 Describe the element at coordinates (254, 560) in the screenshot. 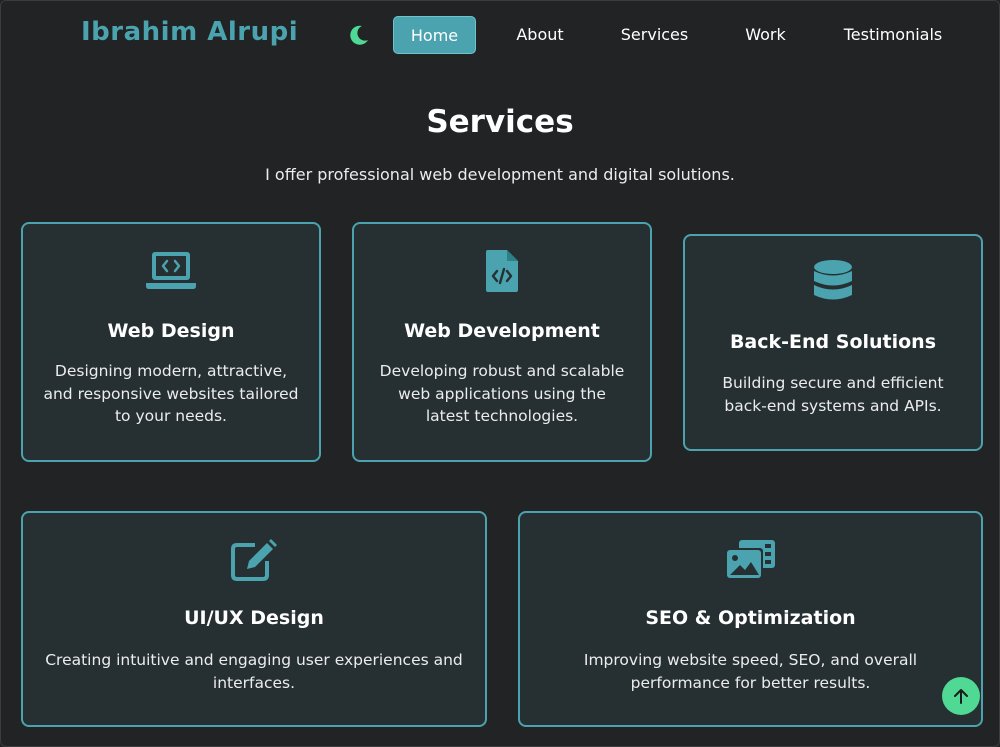

I see `edit-icon` at that location.